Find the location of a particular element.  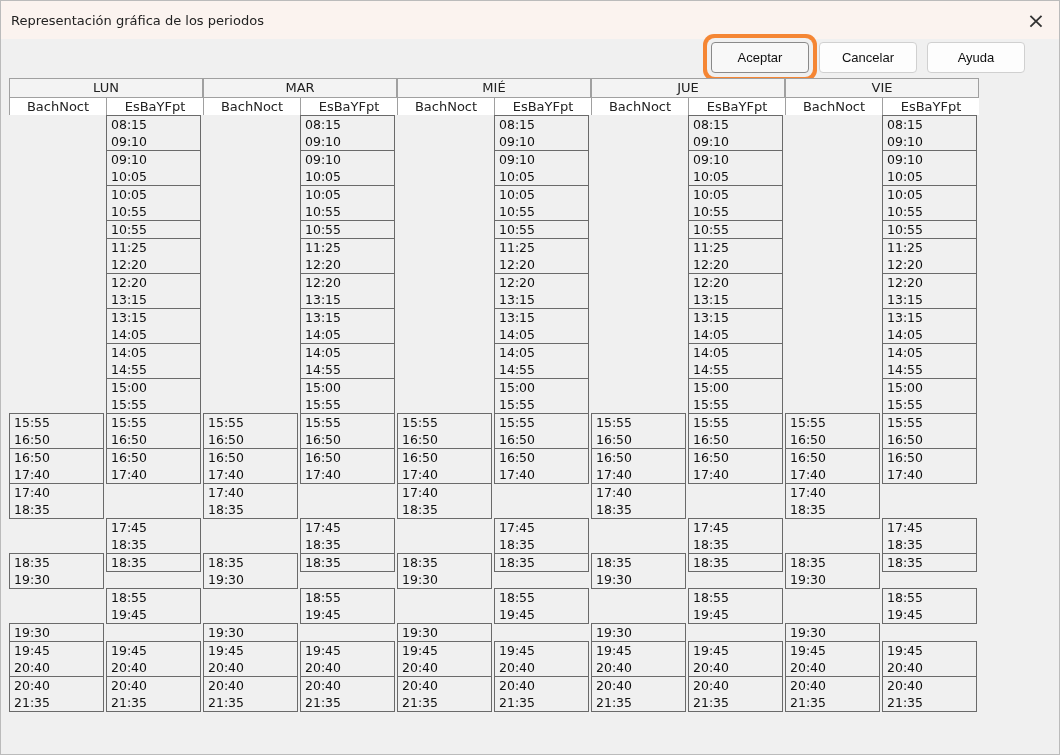

period-time: 15:00 is located at coordinates (324, 387).